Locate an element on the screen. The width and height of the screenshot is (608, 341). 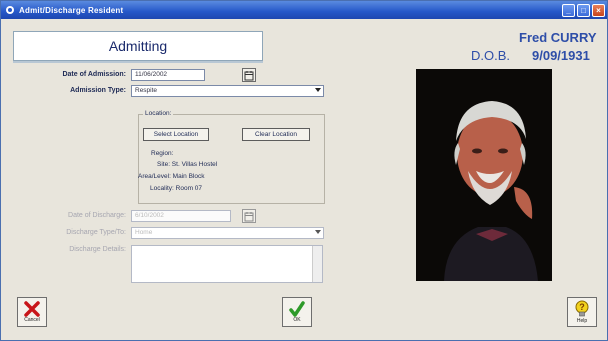
title-bar: Admit/Discharge Resident _ □ × is located at coordinates (304, 10).